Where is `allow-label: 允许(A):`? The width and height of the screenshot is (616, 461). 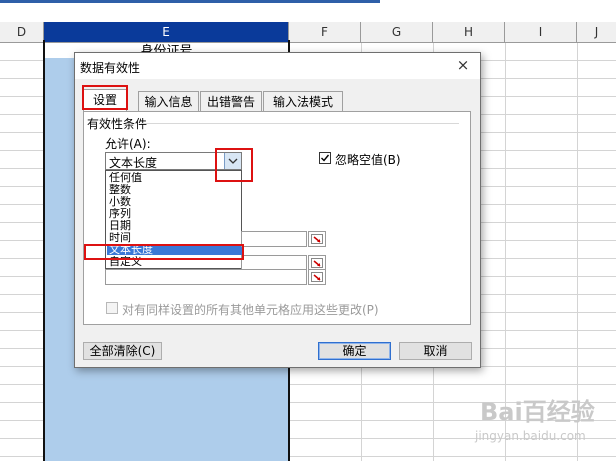 allow-label: 允许(A): is located at coordinates (128, 144).